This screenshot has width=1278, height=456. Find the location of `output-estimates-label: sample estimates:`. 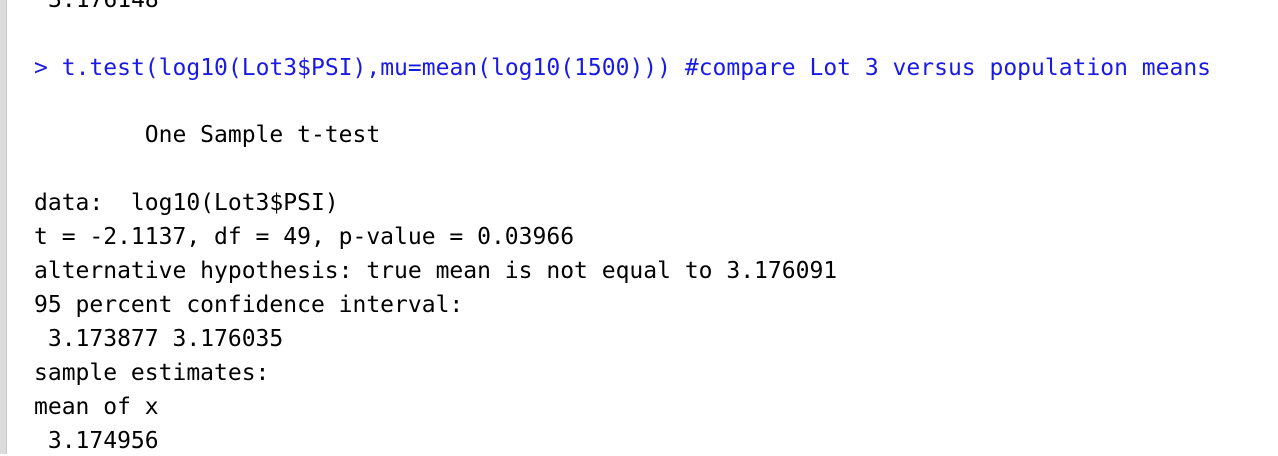

output-estimates-label: sample estimates: is located at coordinates (152, 373).